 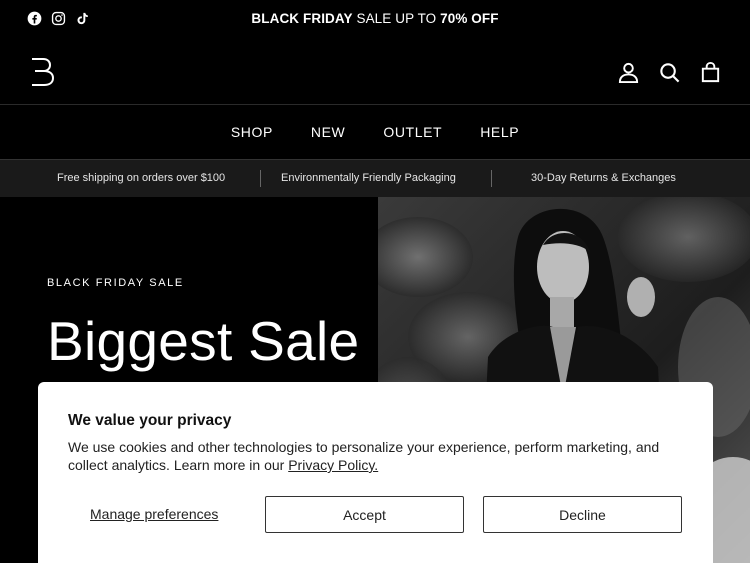 I want to click on promo-bold-black-friday: BLACK FRIDAY, so click(x=302, y=18).